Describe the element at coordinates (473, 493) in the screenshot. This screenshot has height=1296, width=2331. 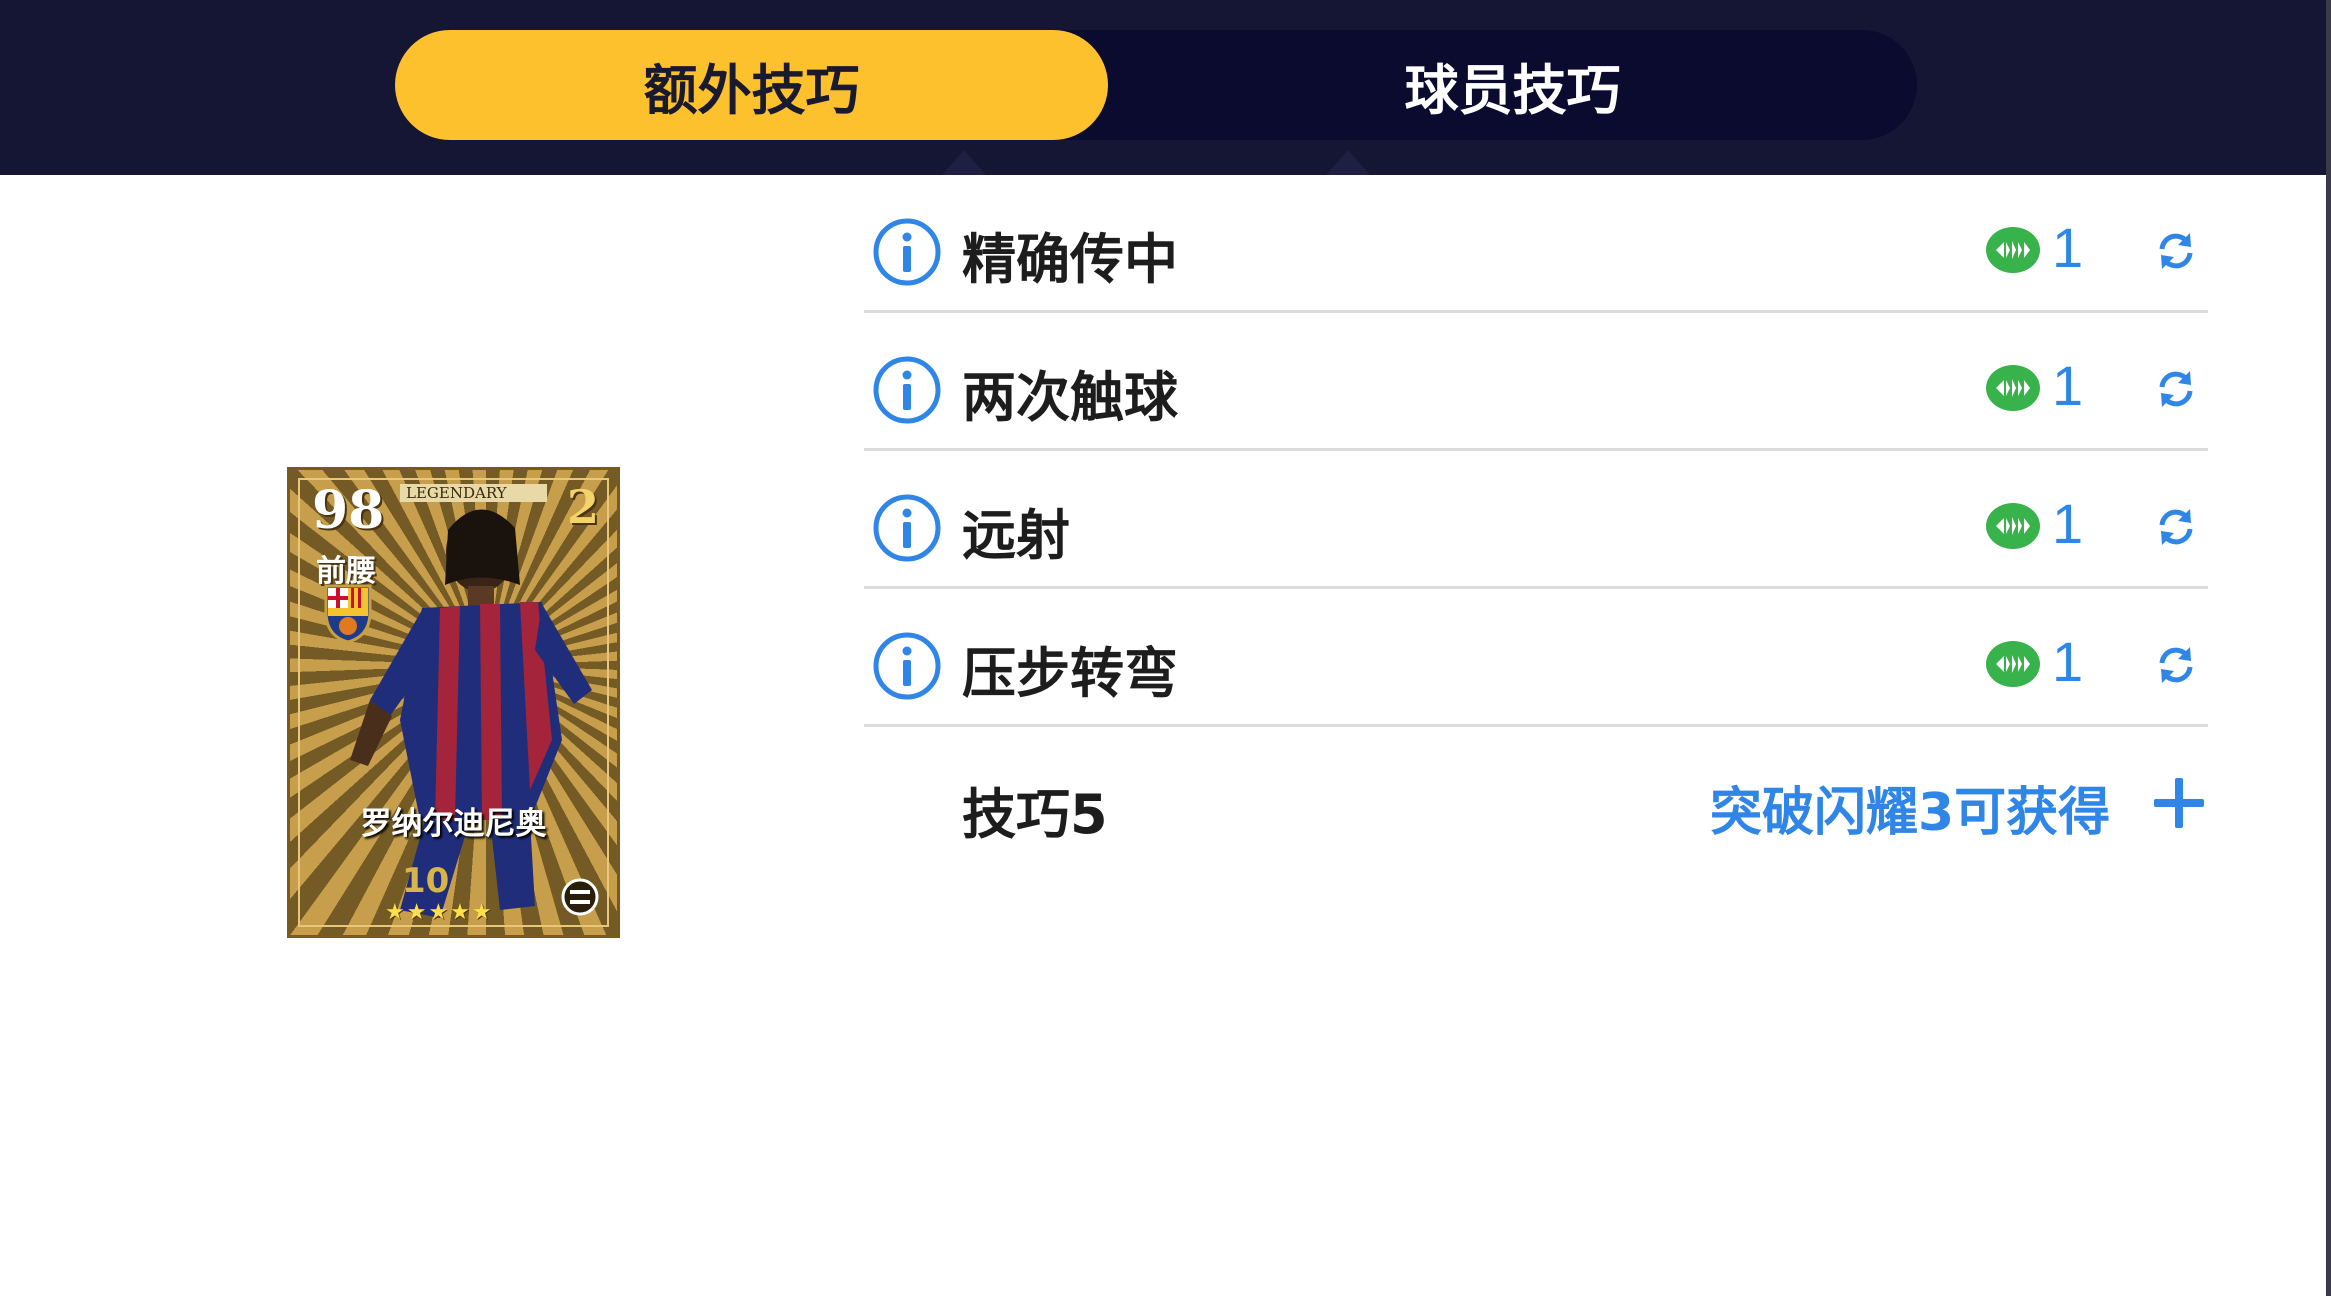
I see `card-rarity-label: LEGENDARY` at that location.